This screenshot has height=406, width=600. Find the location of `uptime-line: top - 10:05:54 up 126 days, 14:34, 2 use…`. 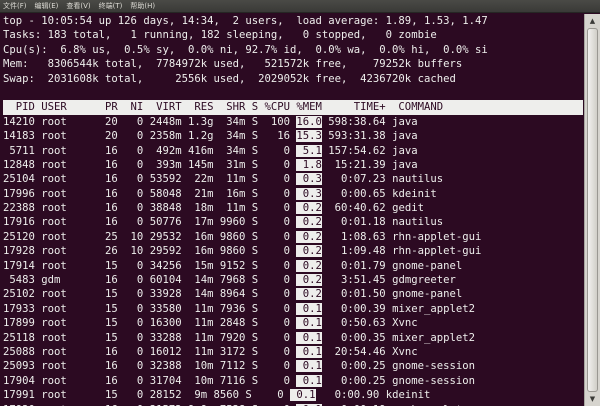

uptime-line: top - 10:05:54 up 126 days, 14:34, 2 use… is located at coordinates (245, 21).